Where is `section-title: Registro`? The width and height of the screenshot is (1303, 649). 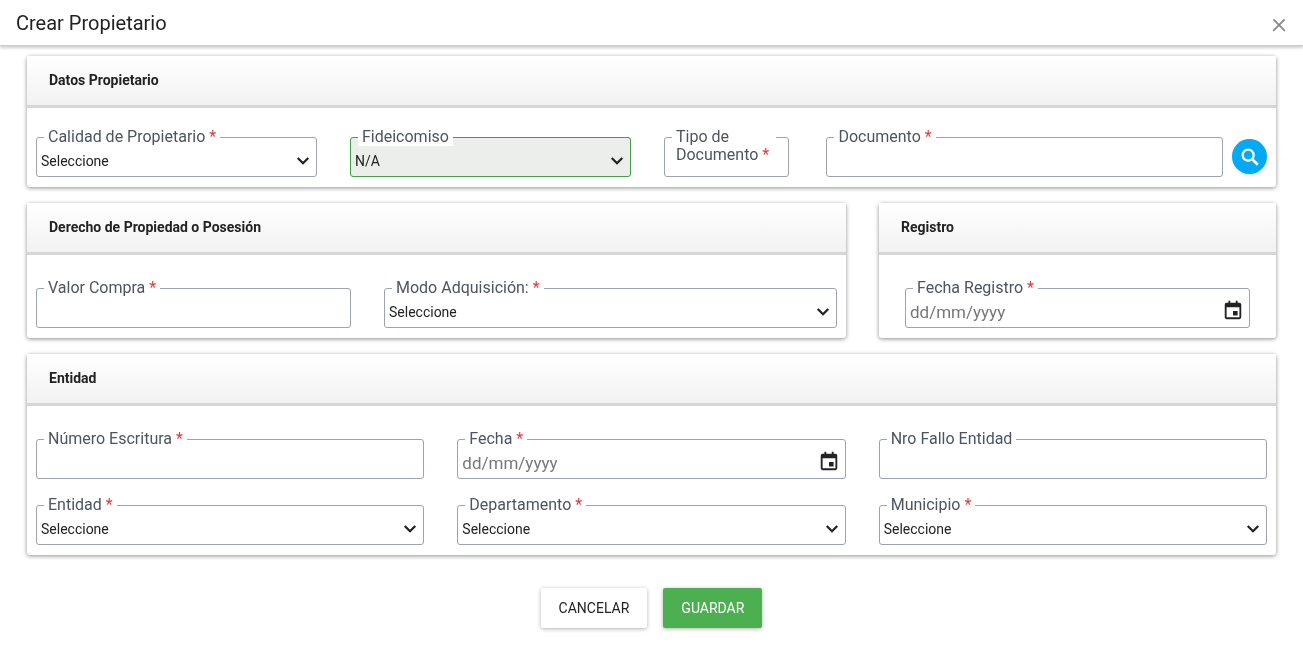
section-title: Registro is located at coordinates (927, 227).